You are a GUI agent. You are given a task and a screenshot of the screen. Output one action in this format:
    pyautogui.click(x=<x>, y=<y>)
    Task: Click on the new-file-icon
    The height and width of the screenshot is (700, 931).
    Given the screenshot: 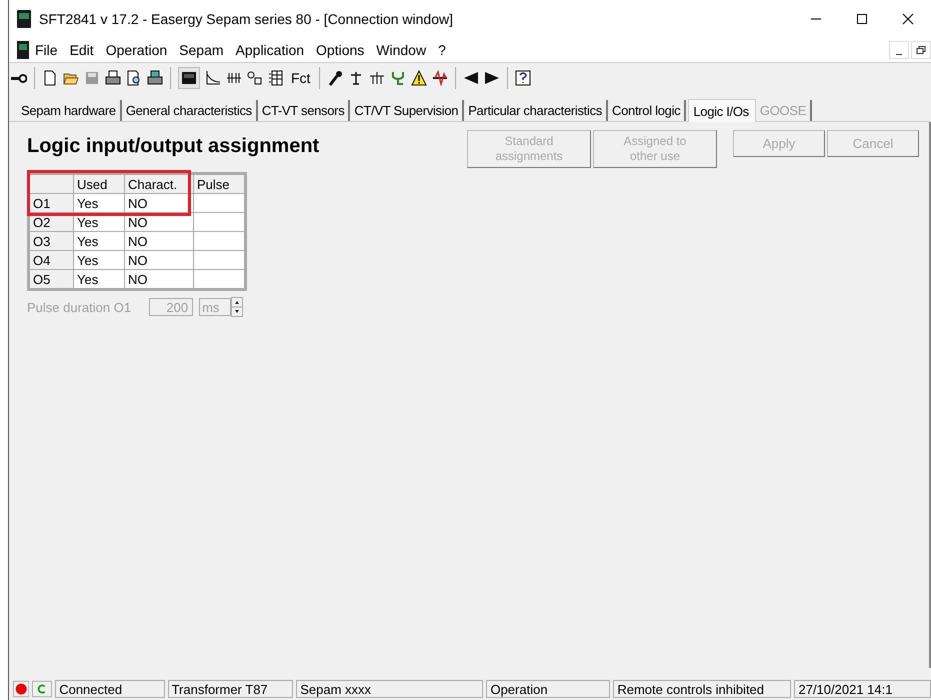 What is the action you would take?
    pyautogui.click(x=50, y=78)
    